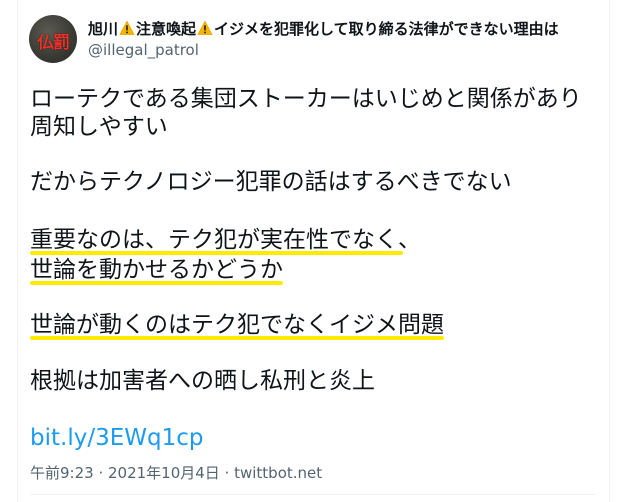 The height and width of the screenshot is (502, 620). What do you see at coordinates (609, 251) in the screenshot?
I see `card-border-right` at bounding box center [609, 251].